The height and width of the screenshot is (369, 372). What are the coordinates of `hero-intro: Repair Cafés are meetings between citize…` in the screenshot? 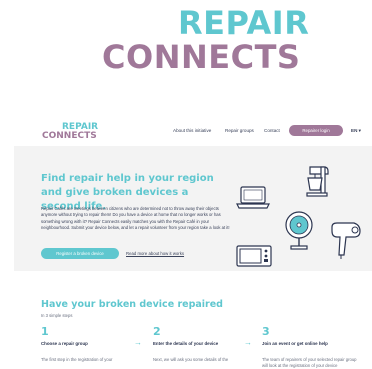 It's located at (135, 218).